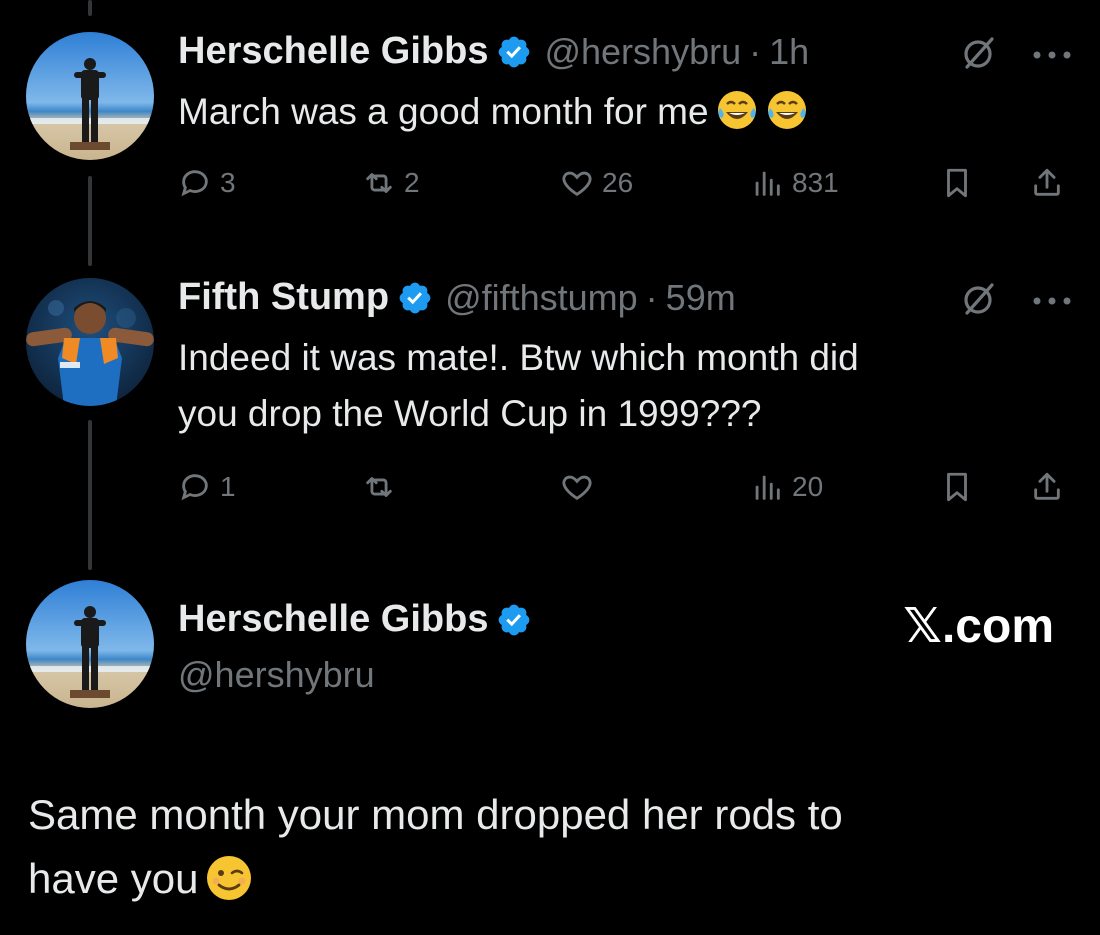 This screenshot has height=935, width=1100. I want to click on like-button, so click(577, 487).